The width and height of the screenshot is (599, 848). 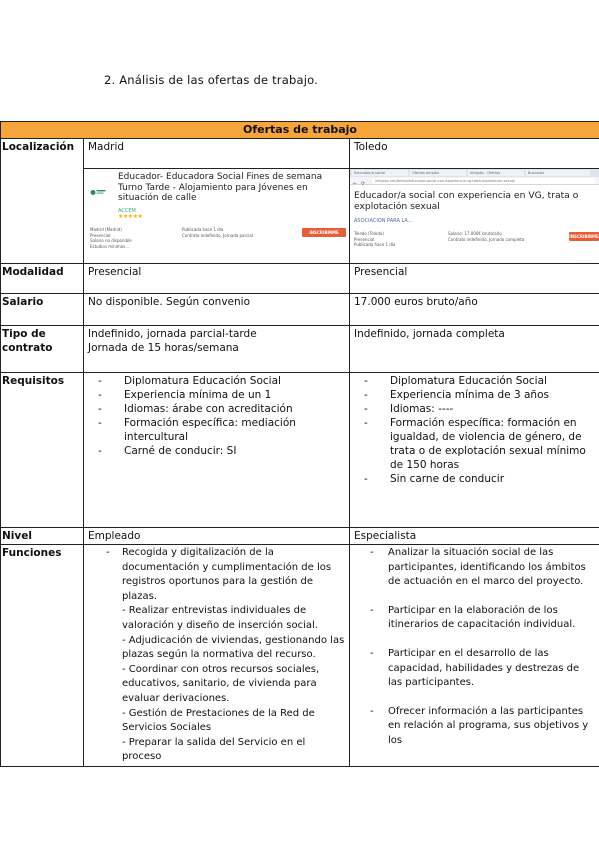 What do you see at coordinates (211, 80) in the screenshot?
I see `section-heading: 2. Análisis de las ofertas de trabajo.` at bounding box center [211, 80].